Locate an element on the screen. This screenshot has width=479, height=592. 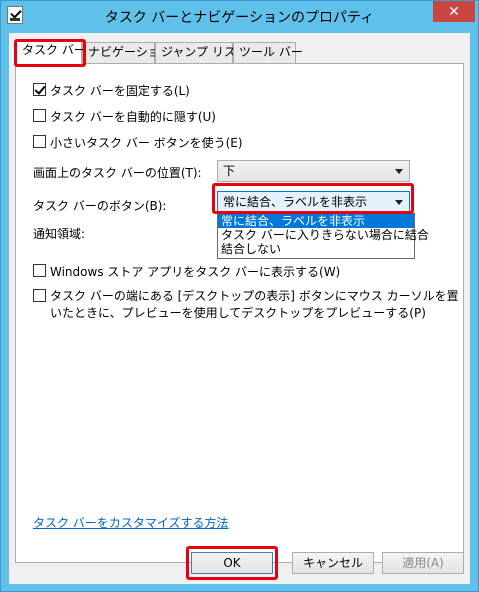
lock-taskbar-option: タスク バーを固定する(L) is located at coordinates (111, 90).